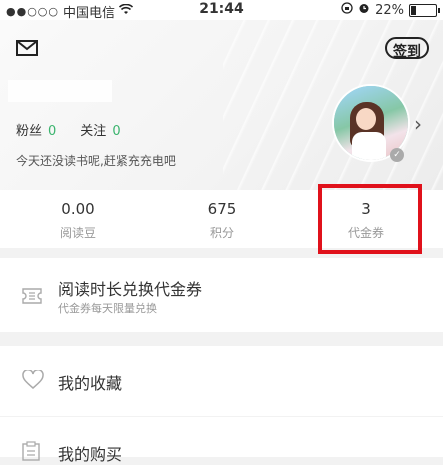 This screenshot has height=465, width=443. What do you see at coordinates (90, 454) in the screenshot?
I see `purchases-label: 我的购买` at bounding box center [90, 454].